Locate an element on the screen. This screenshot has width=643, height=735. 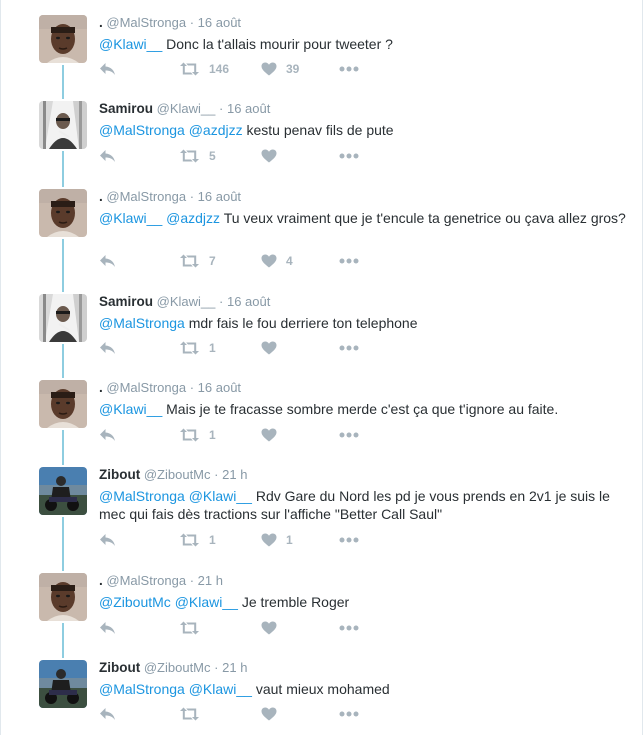
retweet-count: 1 is located at coordinates (212, 540).